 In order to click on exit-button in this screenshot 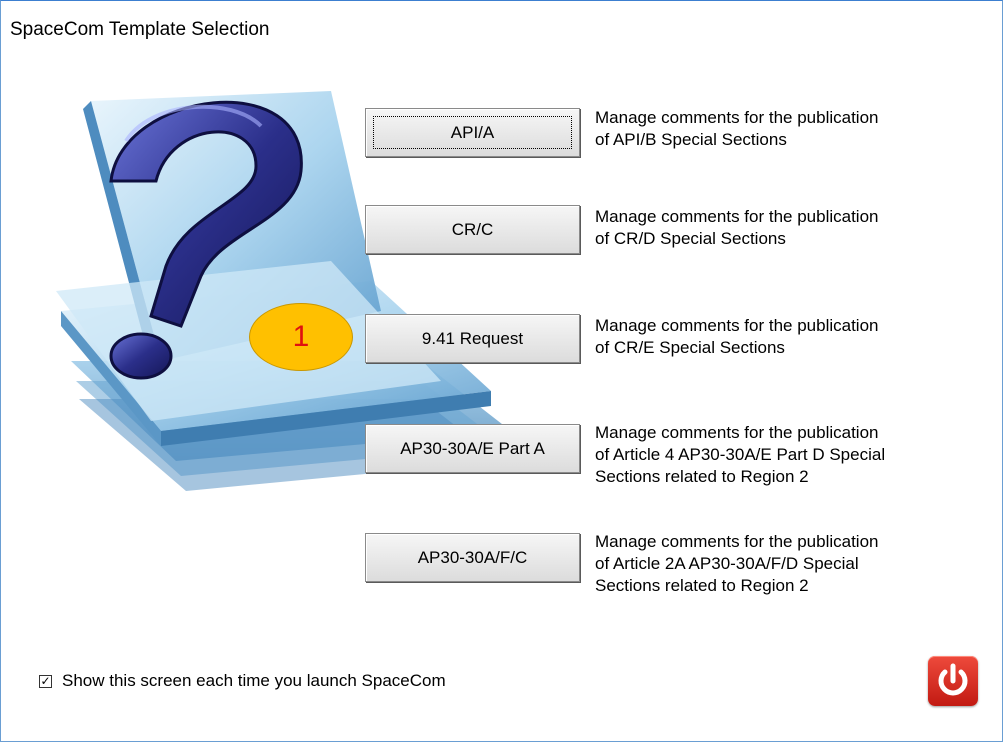, I will do `click(953, 681)`.